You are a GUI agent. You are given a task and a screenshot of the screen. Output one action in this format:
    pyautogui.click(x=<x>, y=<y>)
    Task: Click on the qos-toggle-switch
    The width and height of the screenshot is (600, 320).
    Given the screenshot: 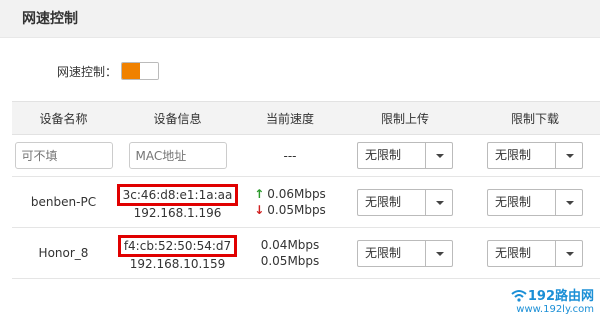 What is the action you would take?
    pyautogui.click(x=140, y=71)
    